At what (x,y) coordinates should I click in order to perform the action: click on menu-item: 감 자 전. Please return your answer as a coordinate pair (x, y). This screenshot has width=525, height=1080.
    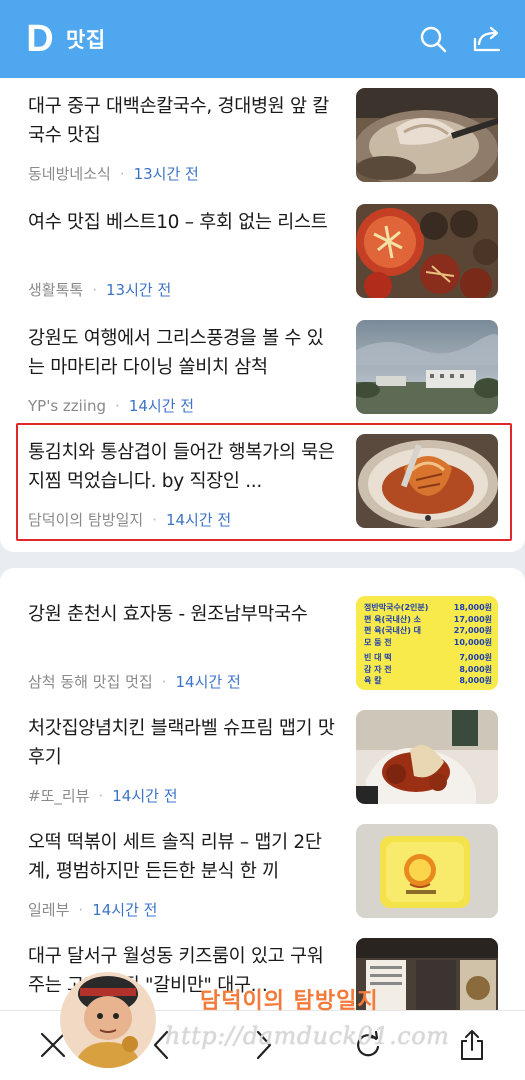
    Looking at the image, I should click on (378, 669).